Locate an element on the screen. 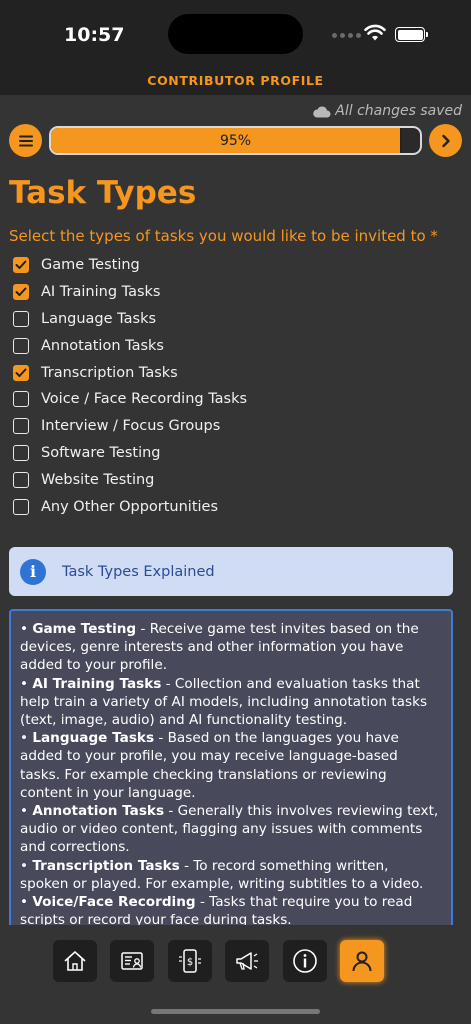 This screenshot has height=1024, width=471. signal-icon is located at coordinates (346, 35).